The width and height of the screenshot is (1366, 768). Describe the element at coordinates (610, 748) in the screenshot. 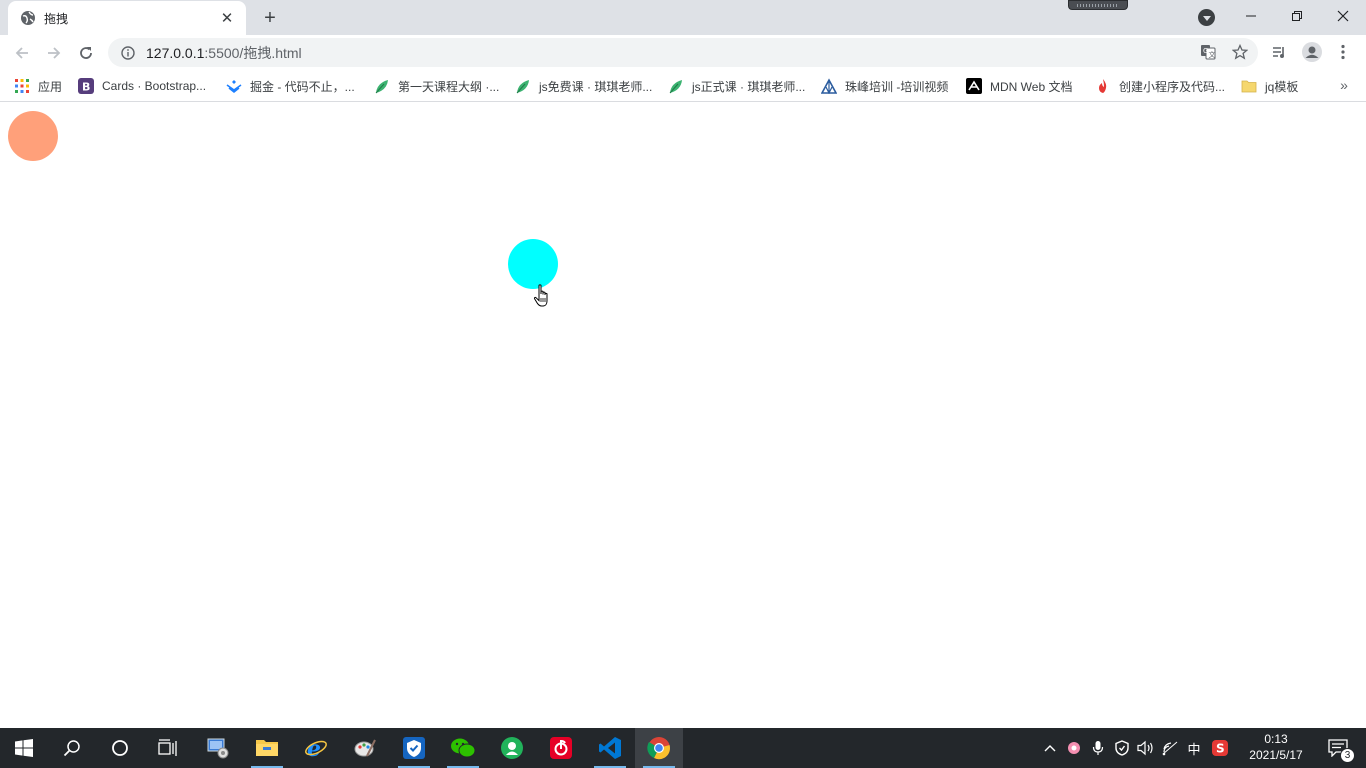

I see `vscode-icon` at that location.